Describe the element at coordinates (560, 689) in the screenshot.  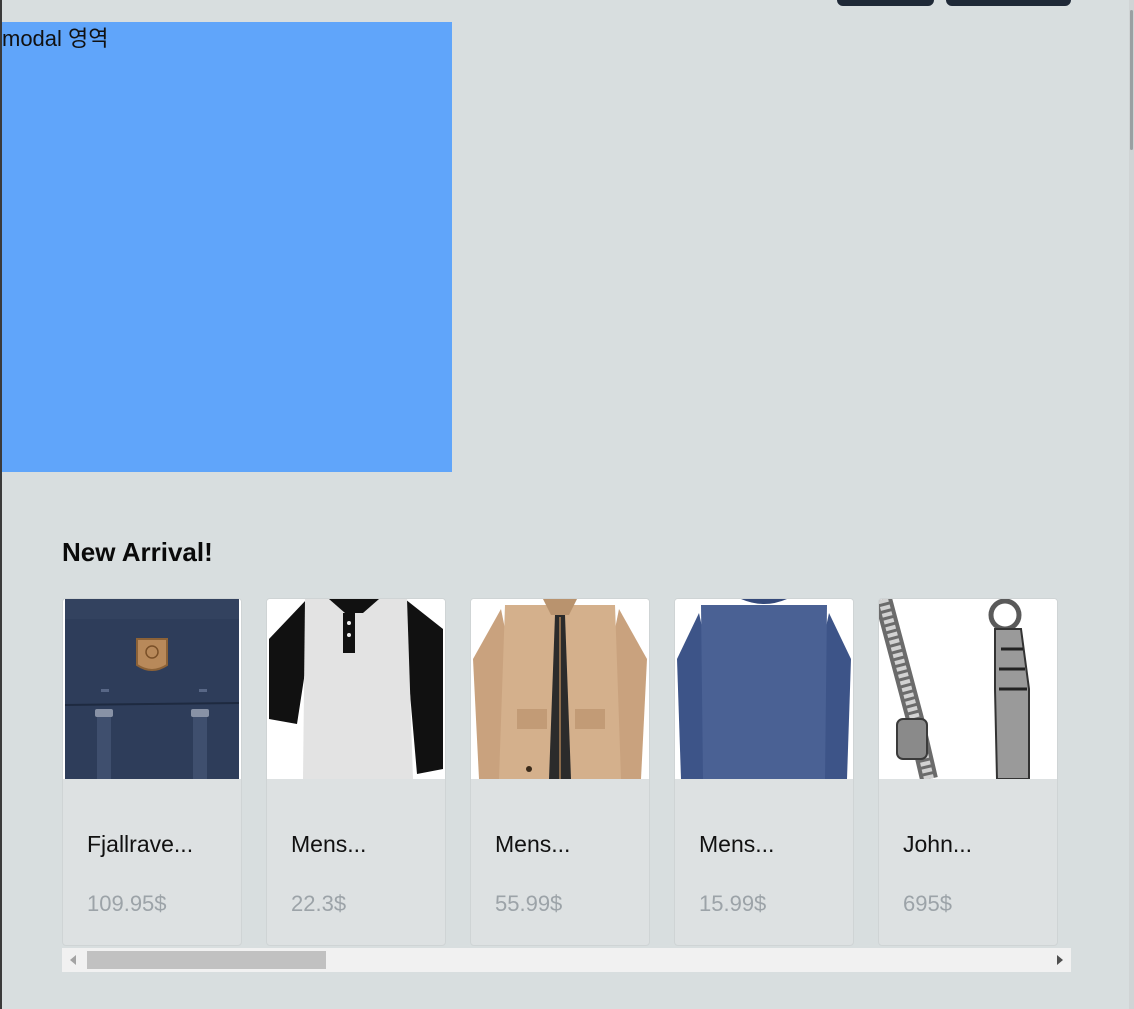
I see `product-image-jacket` at that location.